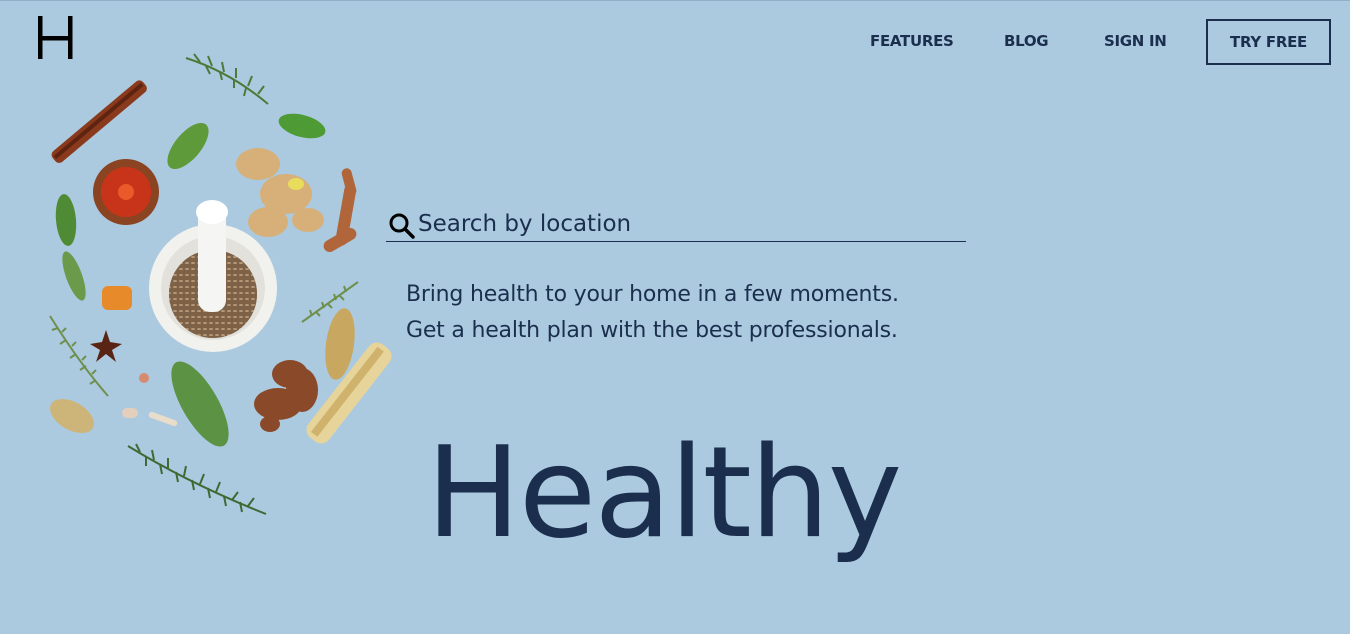  I want to click on location-search, so click(676, 224).